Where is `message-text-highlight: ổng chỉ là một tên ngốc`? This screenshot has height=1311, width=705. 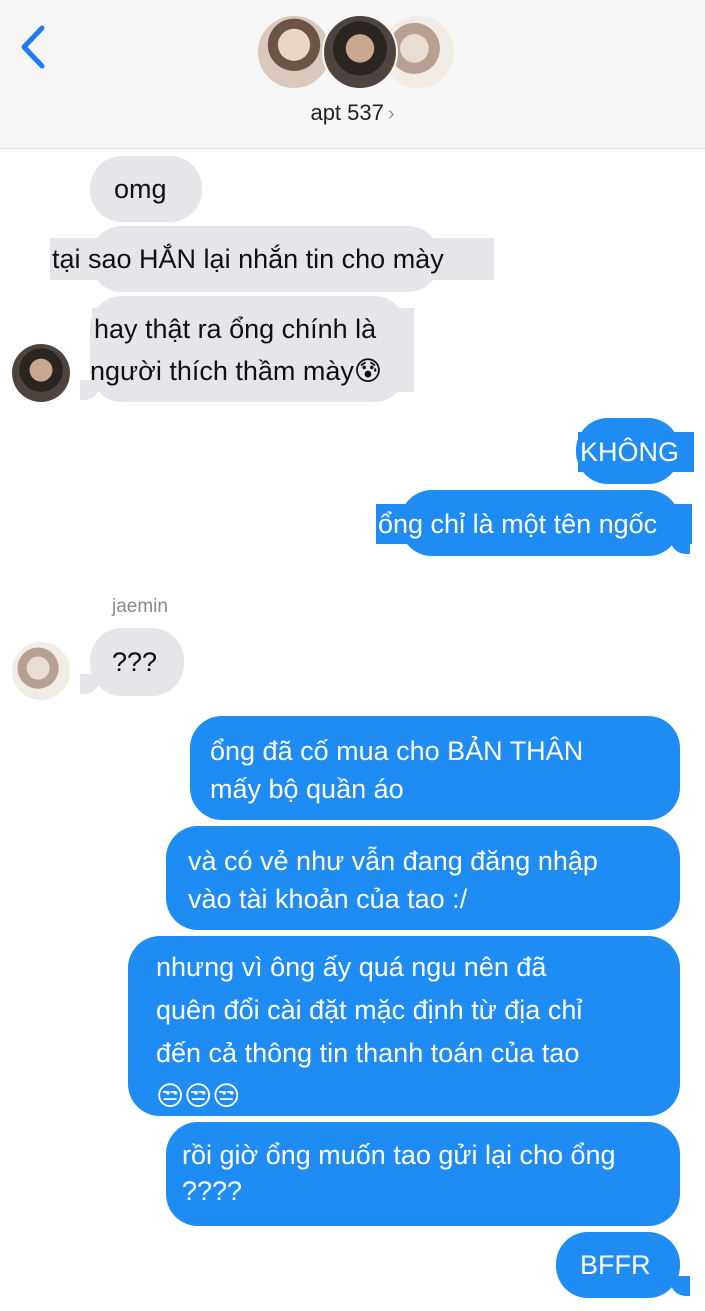 message-text-highlight: ổng chỉ là một tên ngốc is located at coordinates (534, 524).